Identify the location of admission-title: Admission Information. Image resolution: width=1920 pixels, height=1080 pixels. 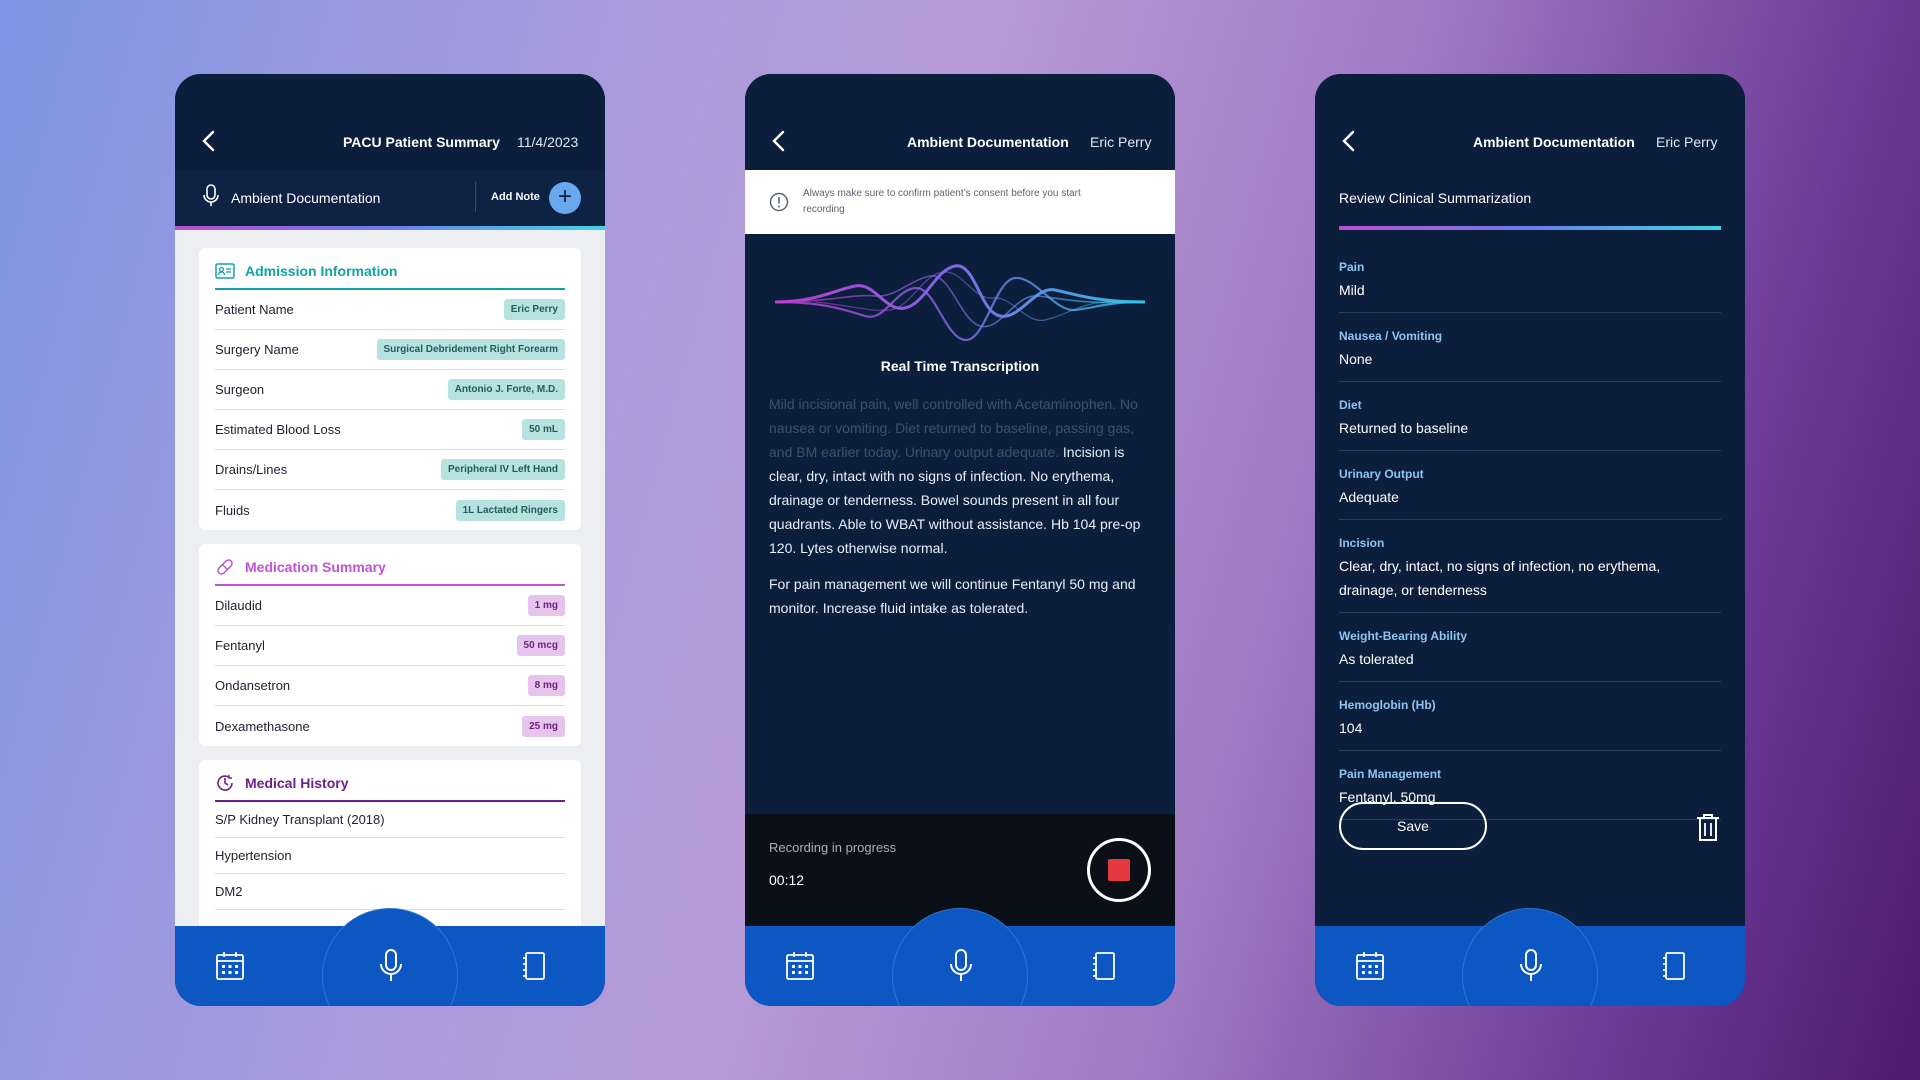
(321, 271).